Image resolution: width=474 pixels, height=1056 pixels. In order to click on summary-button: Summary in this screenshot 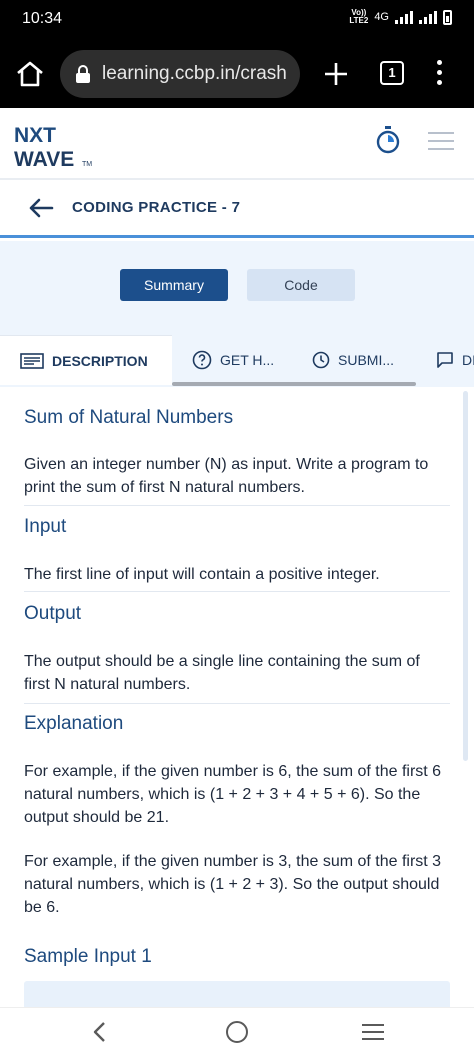, I will do `click(174, 285)`.